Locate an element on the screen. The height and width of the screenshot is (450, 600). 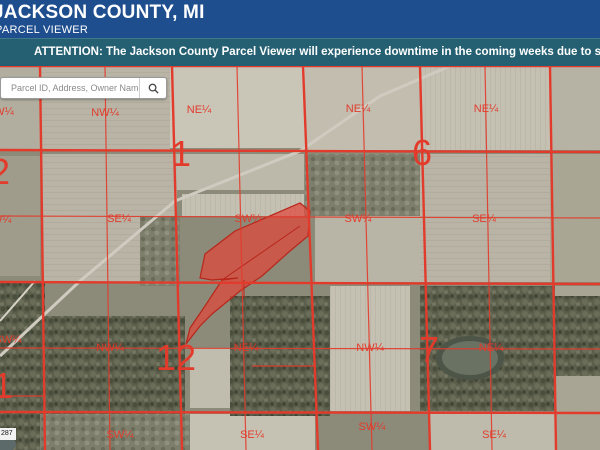
app-header: JACKSON COUNTY, MI PARCEL VIEWER is located at coordinates (300, 19).